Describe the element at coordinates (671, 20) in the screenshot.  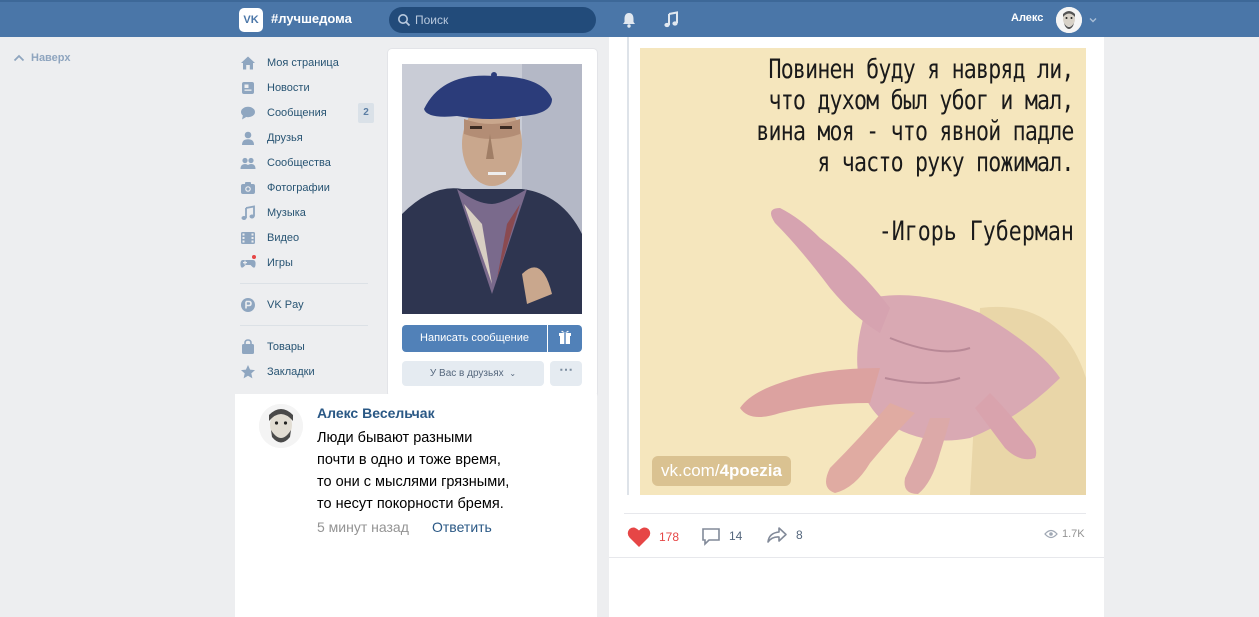
I see `music-note-icon` at that location.